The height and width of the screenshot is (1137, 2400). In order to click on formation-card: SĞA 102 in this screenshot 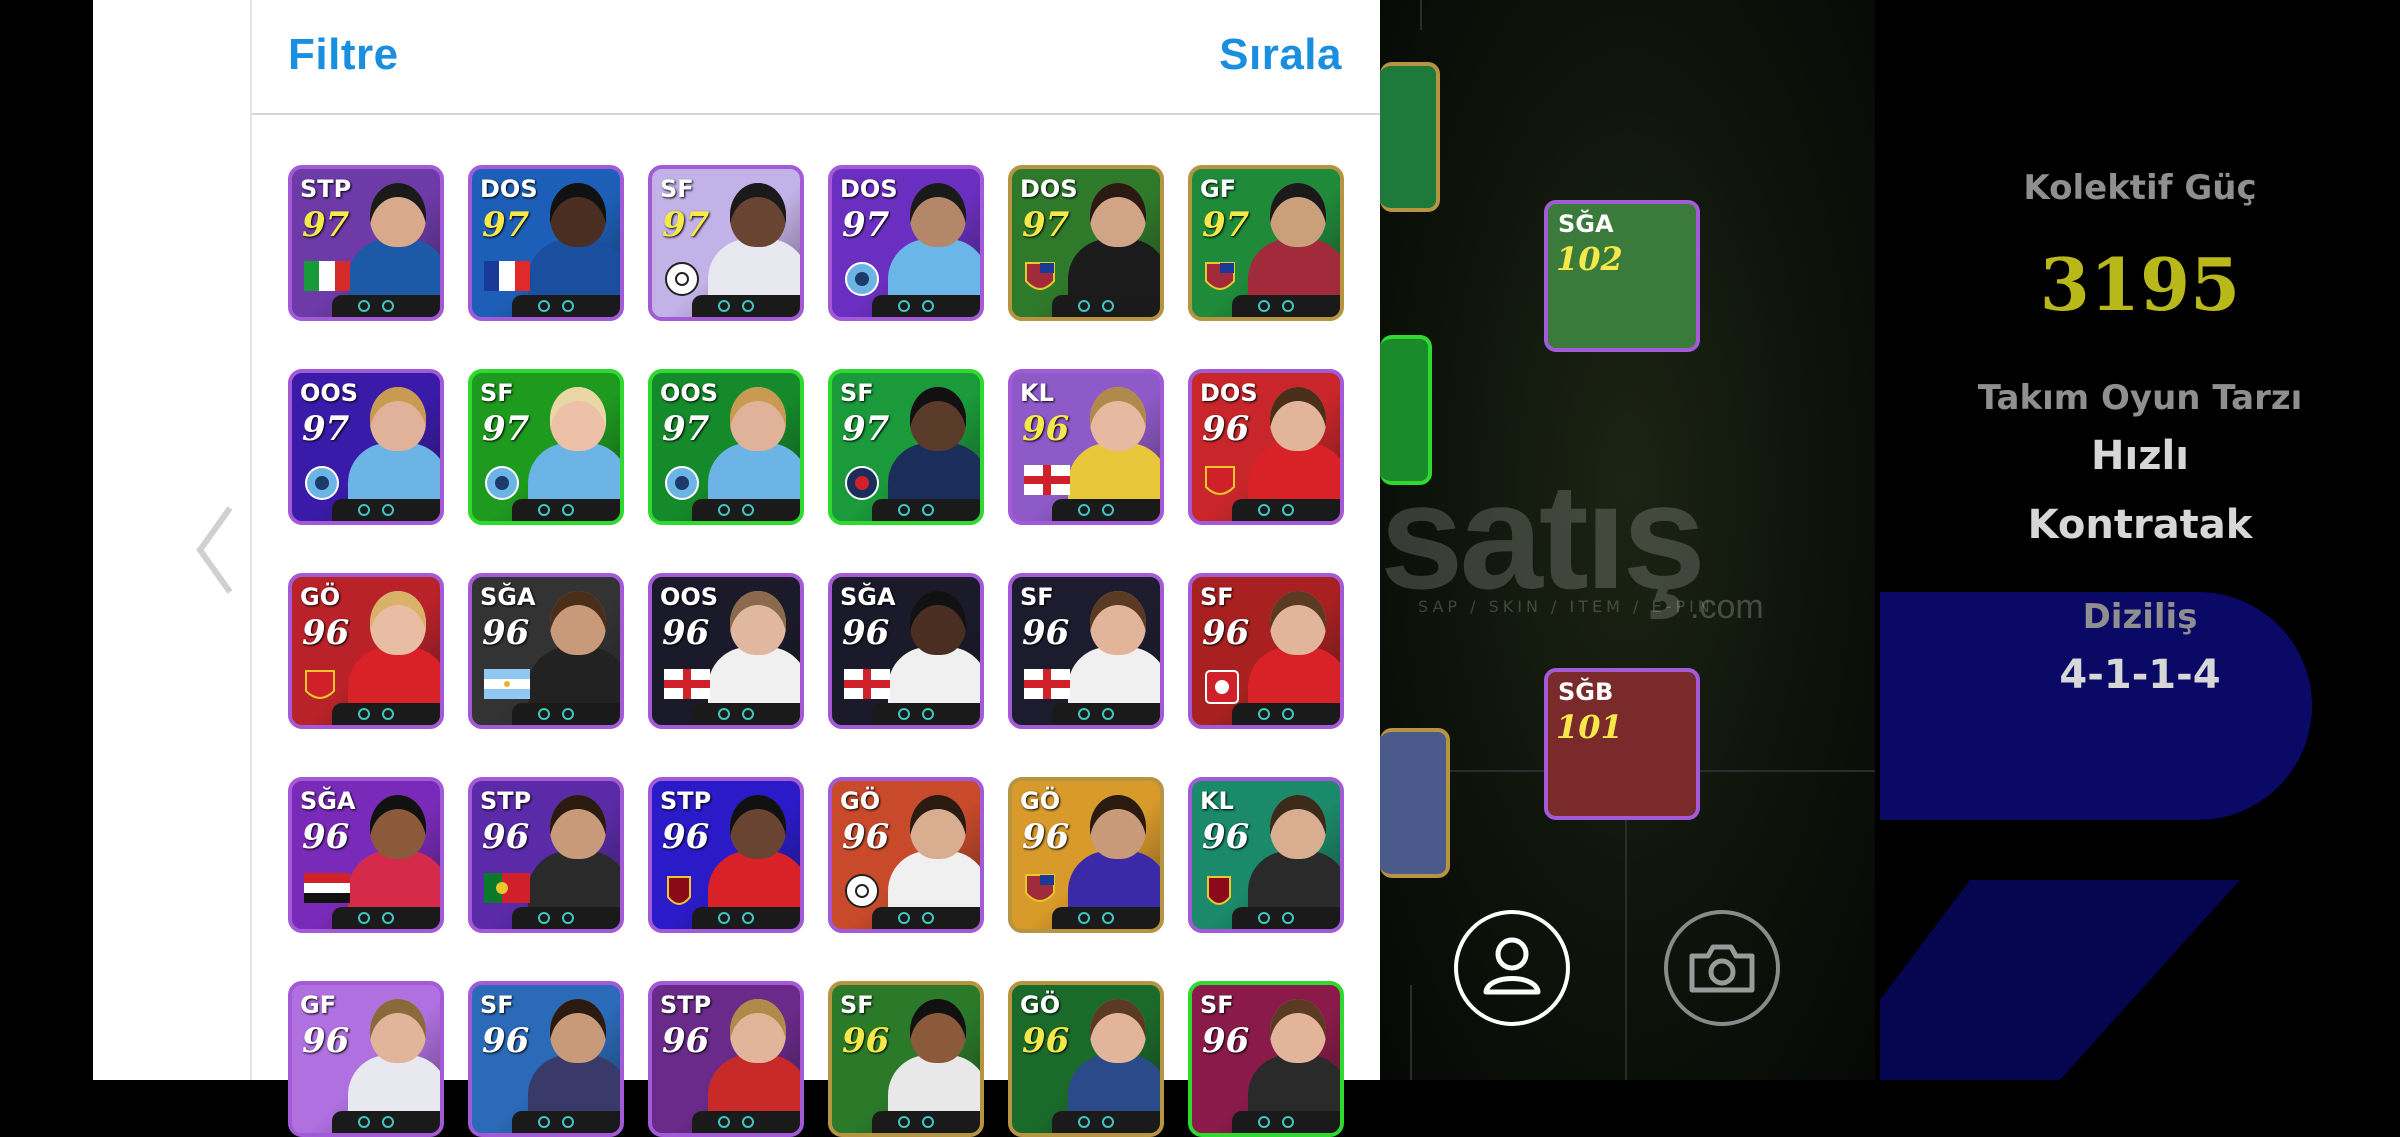, I will do `click(1622, 276)`.